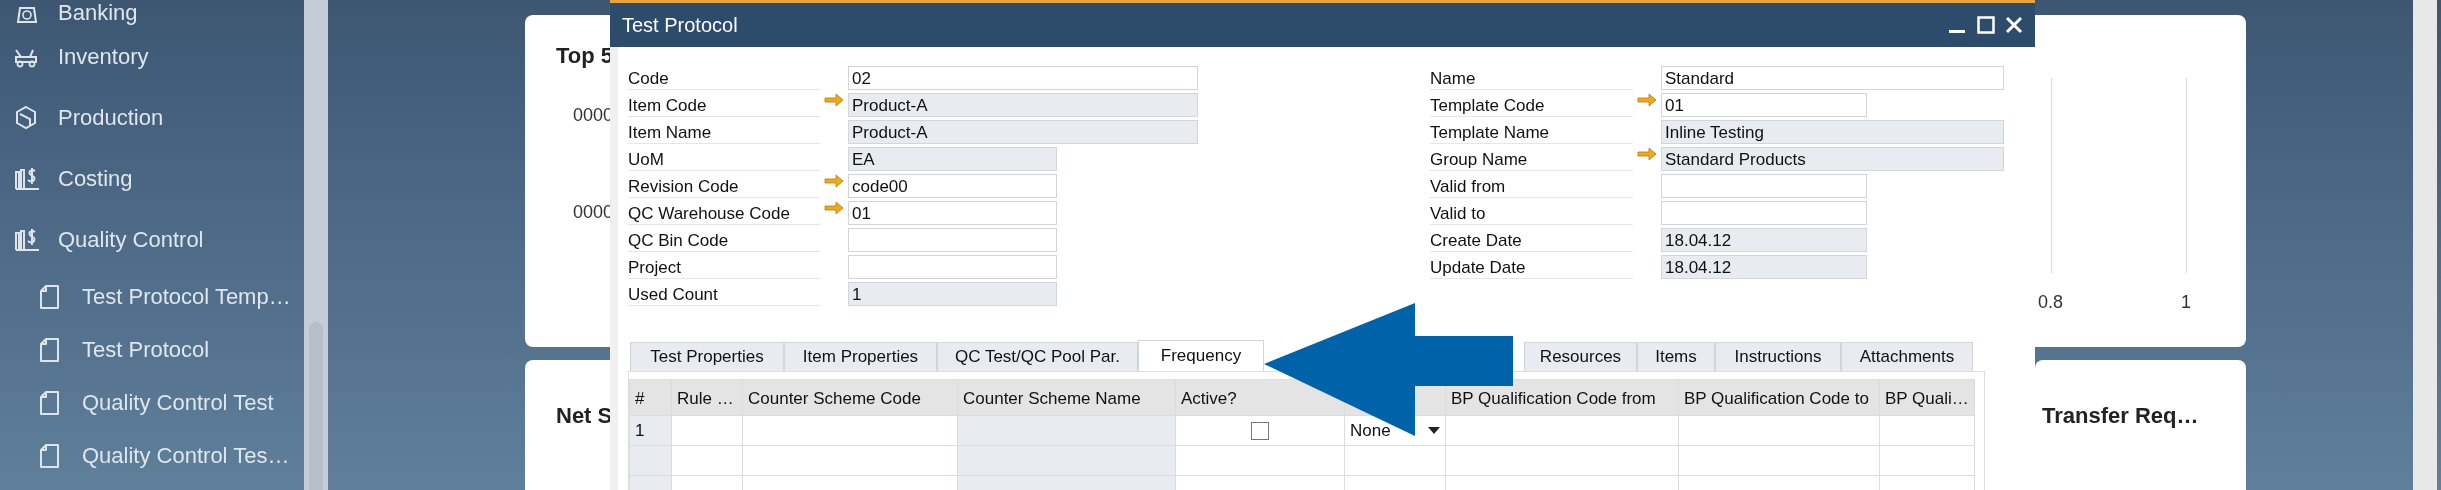 The image size is (2441, 490). I want to click on input-field: Inline Testing, so click(1832, 132).